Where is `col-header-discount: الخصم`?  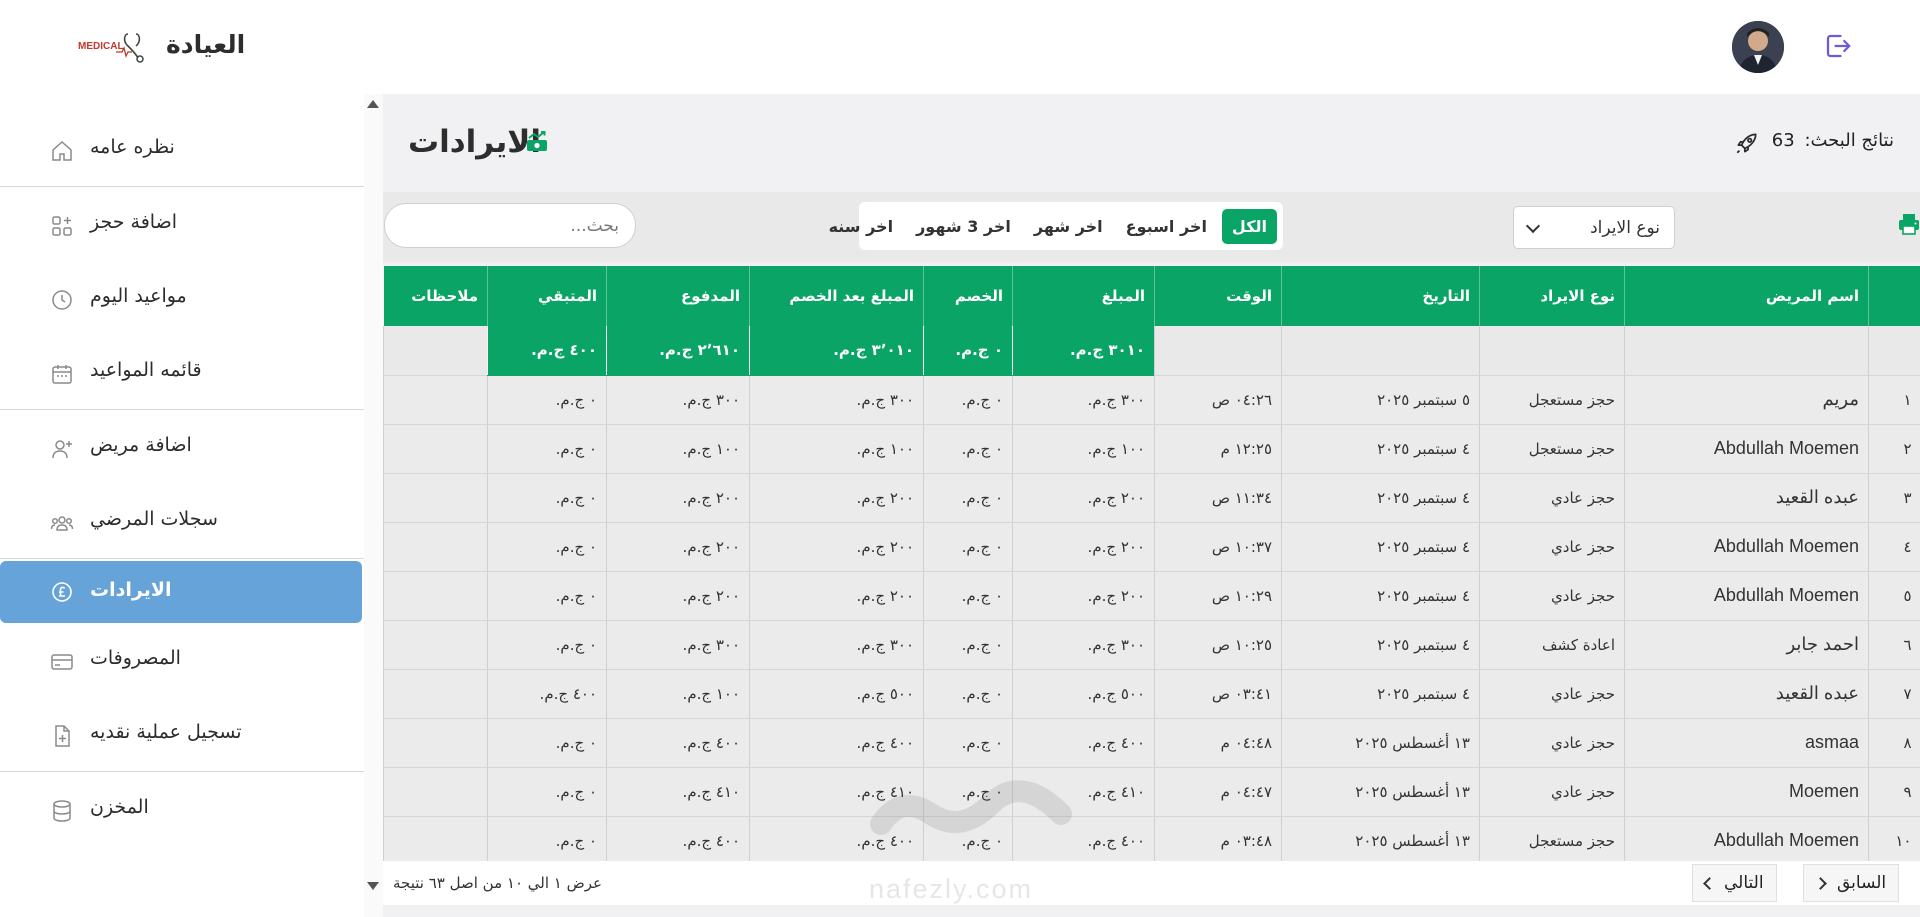
col-header-discount: الخصم is located at coordinates (968, 296).